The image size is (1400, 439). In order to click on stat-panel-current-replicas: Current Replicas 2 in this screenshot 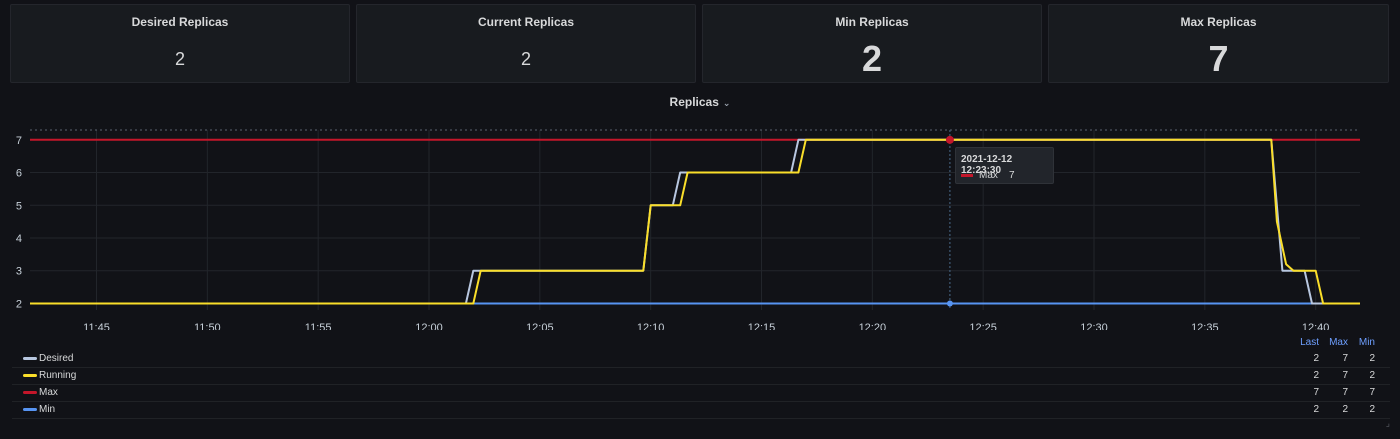, I will do `click(526, 43)`.